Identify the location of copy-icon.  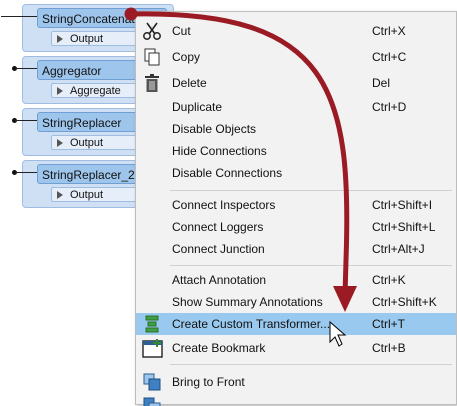
(152, 57).